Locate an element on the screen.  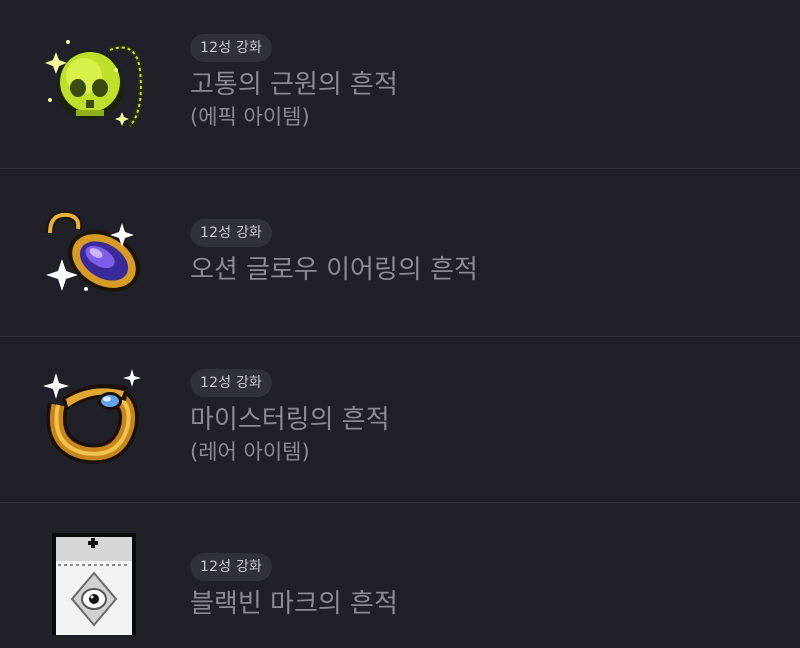
item-name: 오션 글로우 이어링의 흔적 is located at coordinates (334, 270).